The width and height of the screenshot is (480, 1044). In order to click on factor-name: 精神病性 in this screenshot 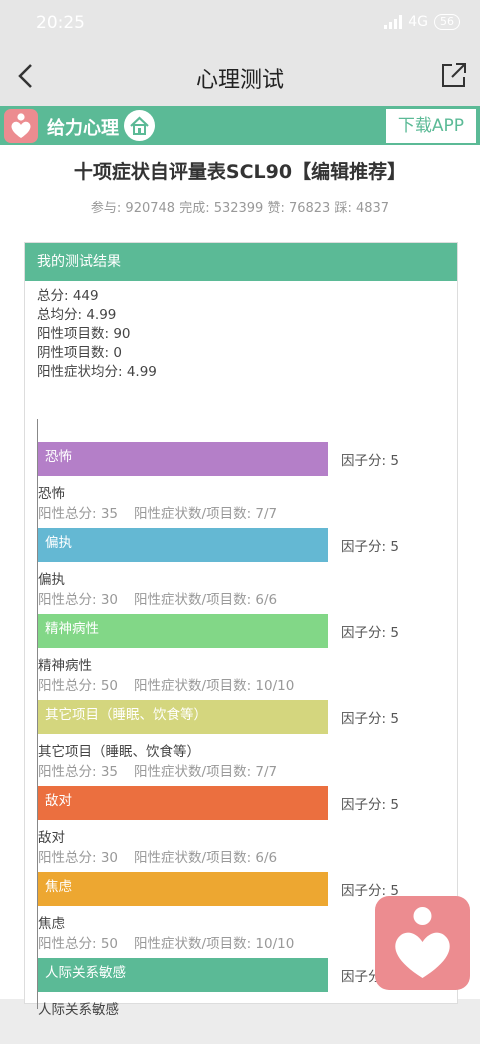, I will do `click(65, 666)`.